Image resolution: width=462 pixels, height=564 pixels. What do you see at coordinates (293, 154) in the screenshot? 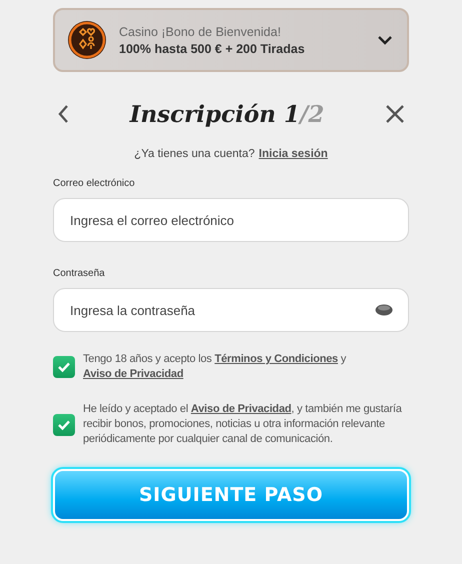
I see `login-link: Inicia sesión` at bounding box center [293, 154].